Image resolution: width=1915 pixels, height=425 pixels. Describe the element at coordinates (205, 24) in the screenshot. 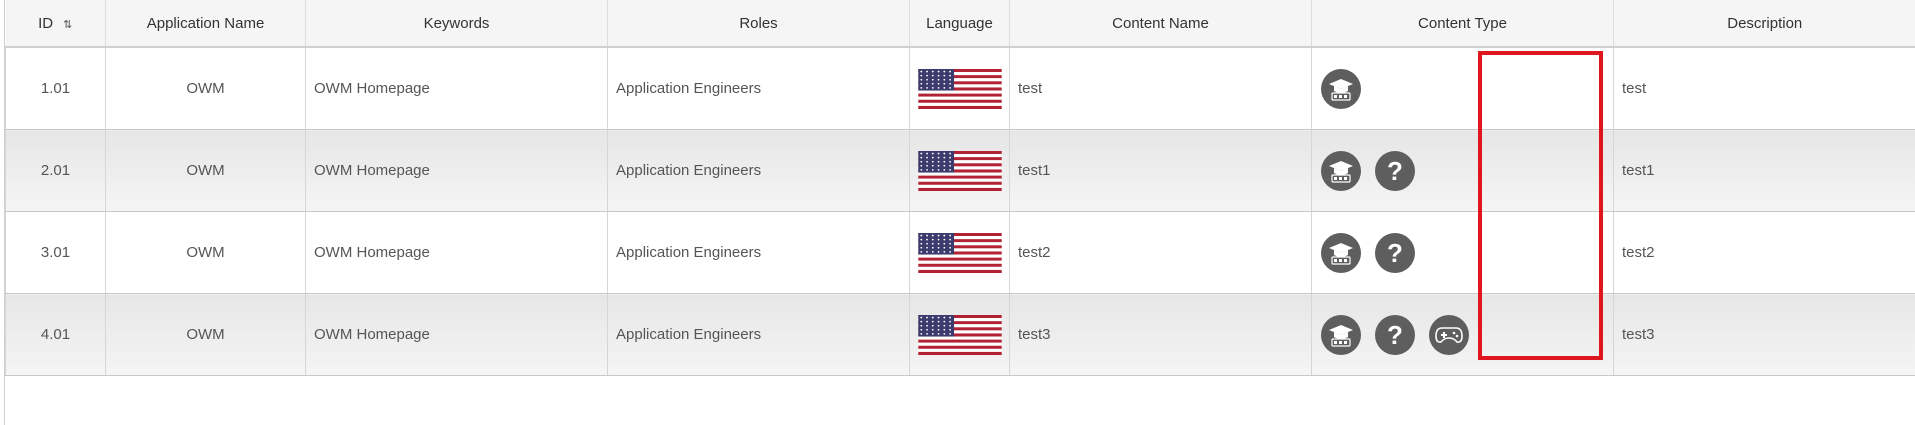

I see `col-header-application-name: Application Name` at that location.